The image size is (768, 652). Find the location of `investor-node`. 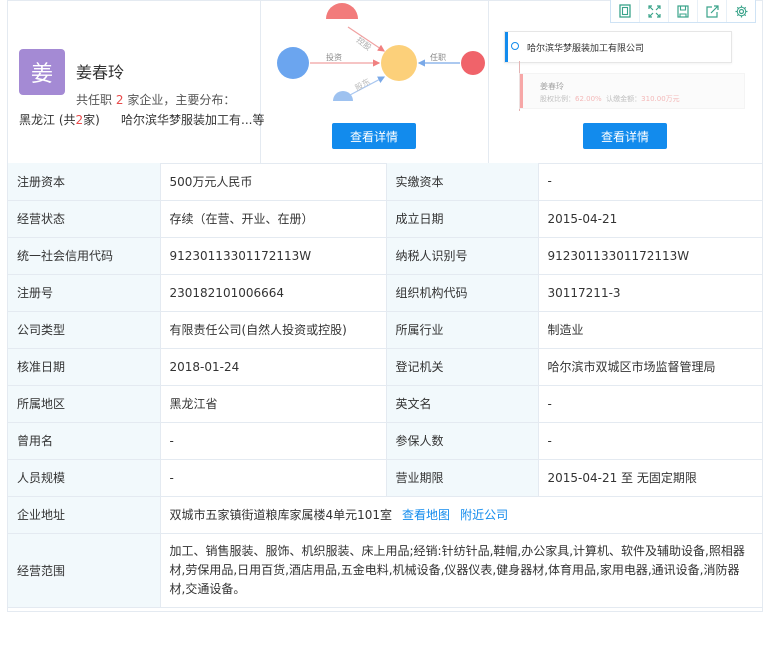

investor-node is located at coordinates (293, 63).